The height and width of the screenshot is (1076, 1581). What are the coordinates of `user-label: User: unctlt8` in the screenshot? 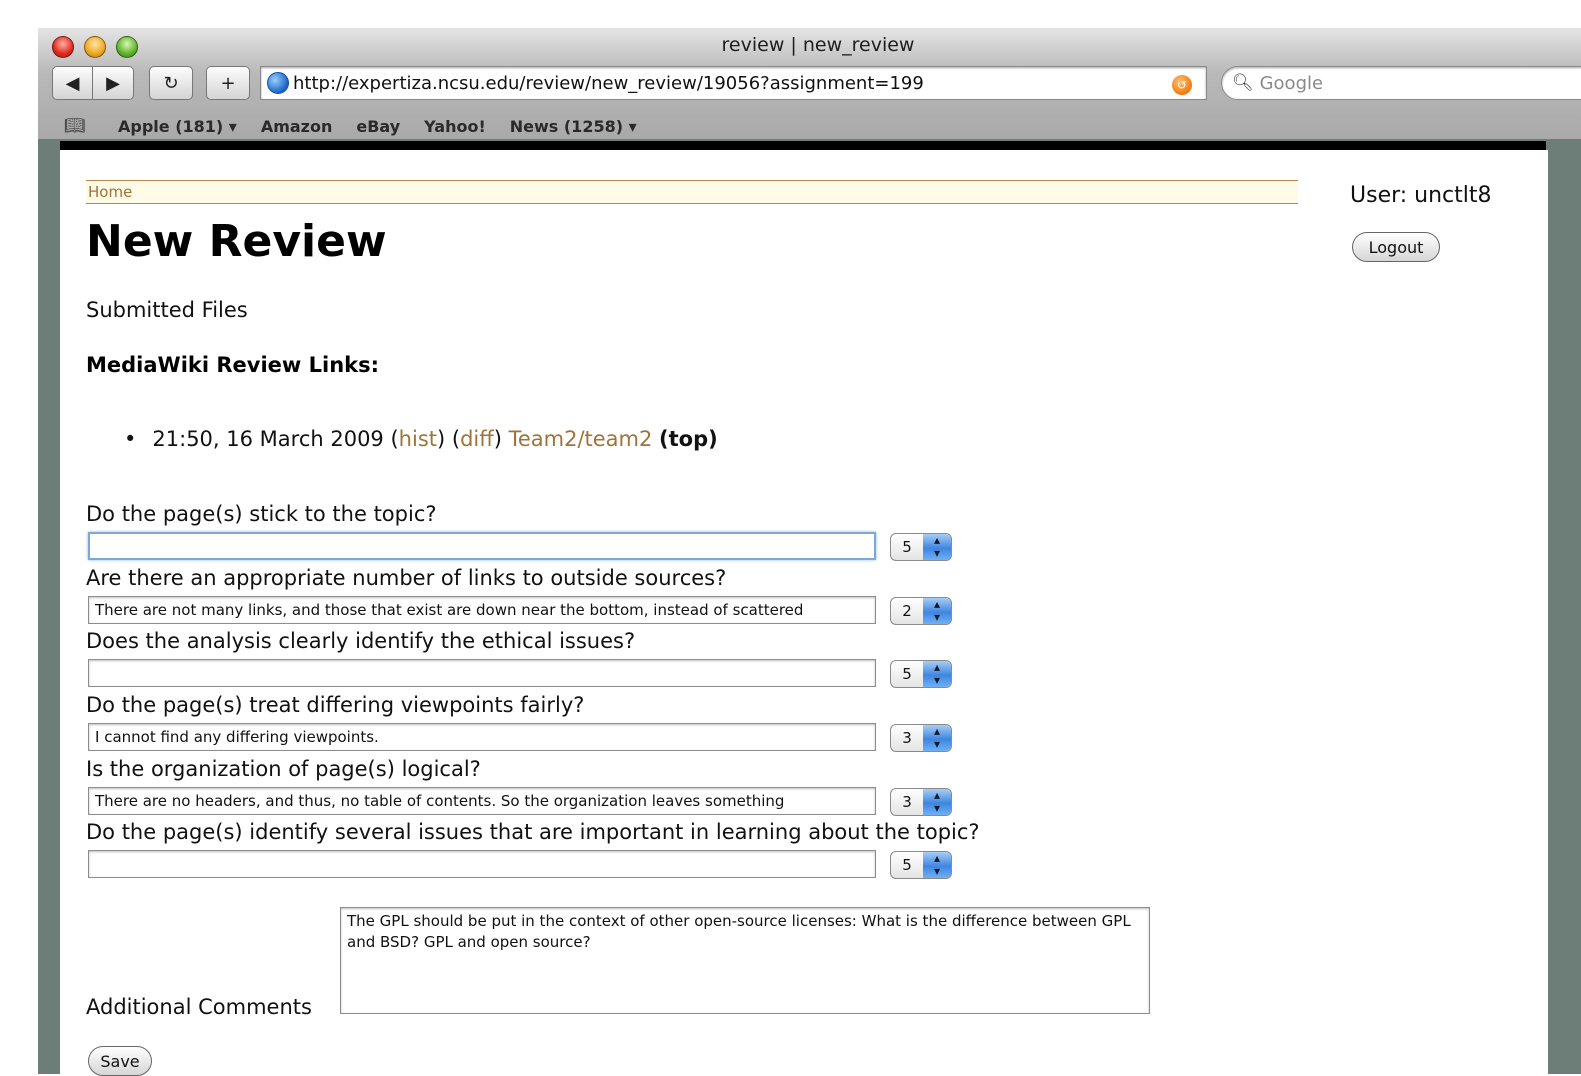 It's located at (1421, 195).